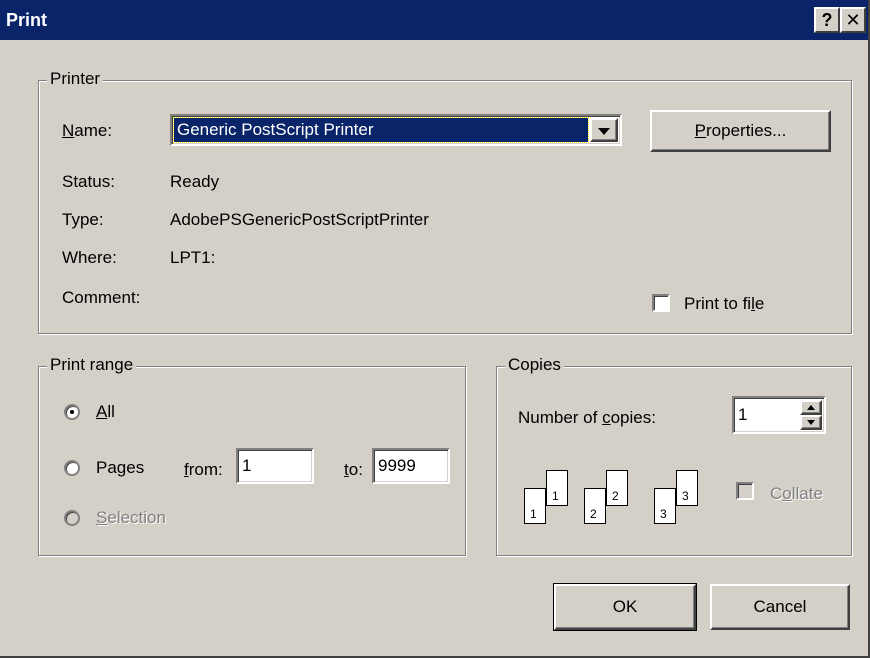 This screenshot has width=870, height=658. Describe the element at coordinates (743, 414) in the screenshot. I see `copies-value: 1` at that location.